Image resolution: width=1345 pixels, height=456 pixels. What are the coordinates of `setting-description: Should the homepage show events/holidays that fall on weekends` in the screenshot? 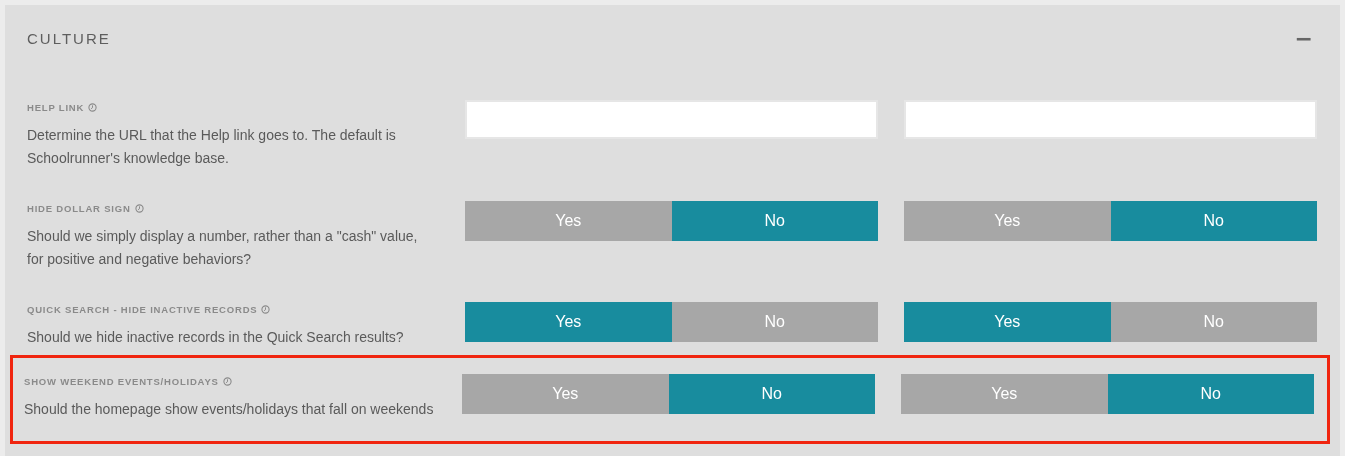 It's located at (229, 409).